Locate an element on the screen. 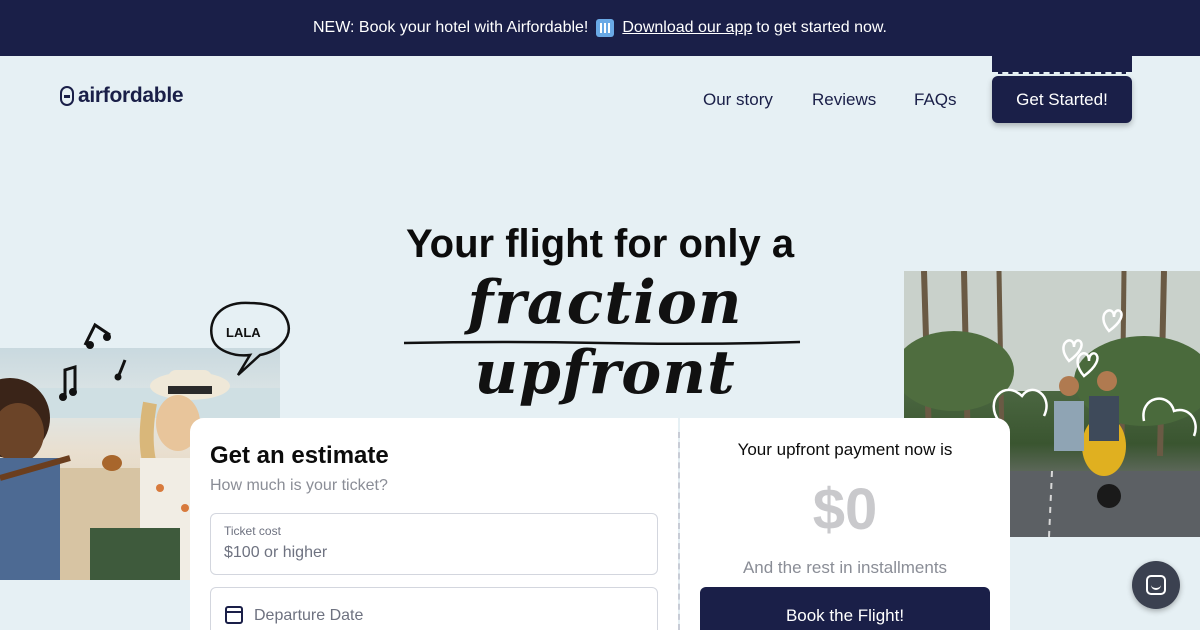  cta-tab-decoration is located at coordinates (1062, 65).